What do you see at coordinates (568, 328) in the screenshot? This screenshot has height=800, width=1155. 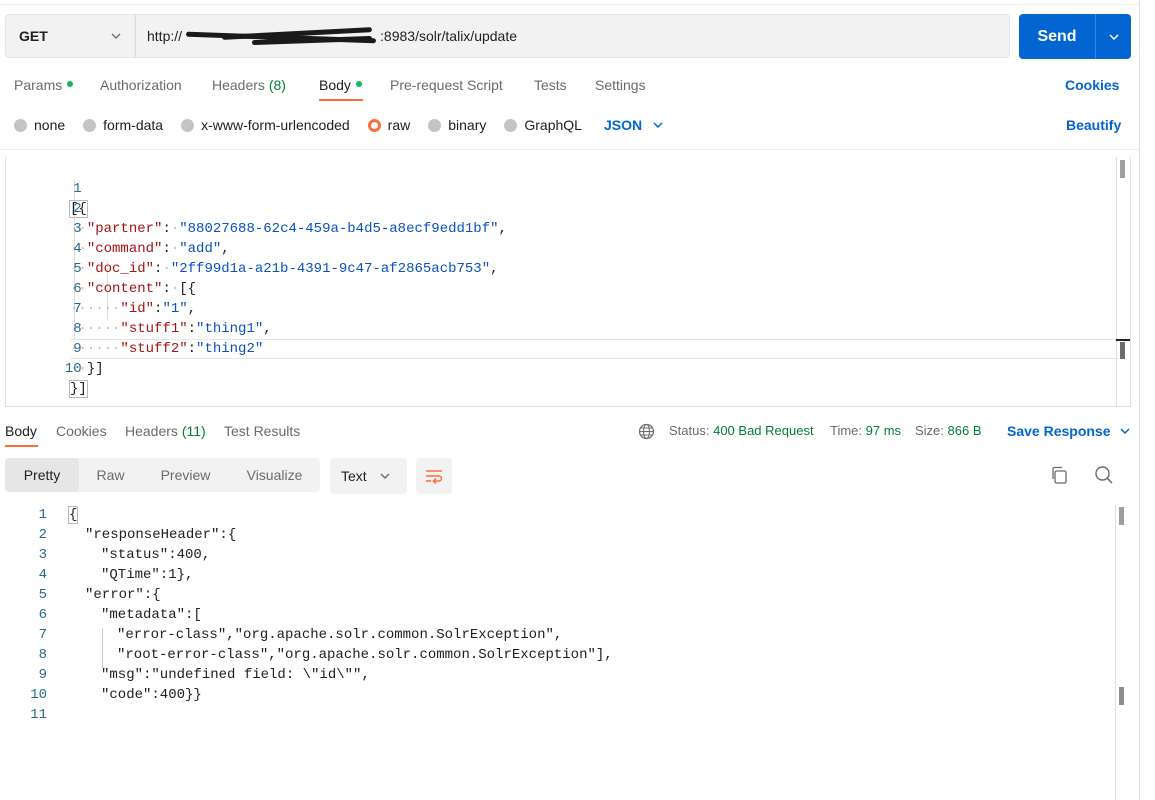 I see `code-line: 8 ······"stuff2":"thing2"` at bounding box center [568, 328].